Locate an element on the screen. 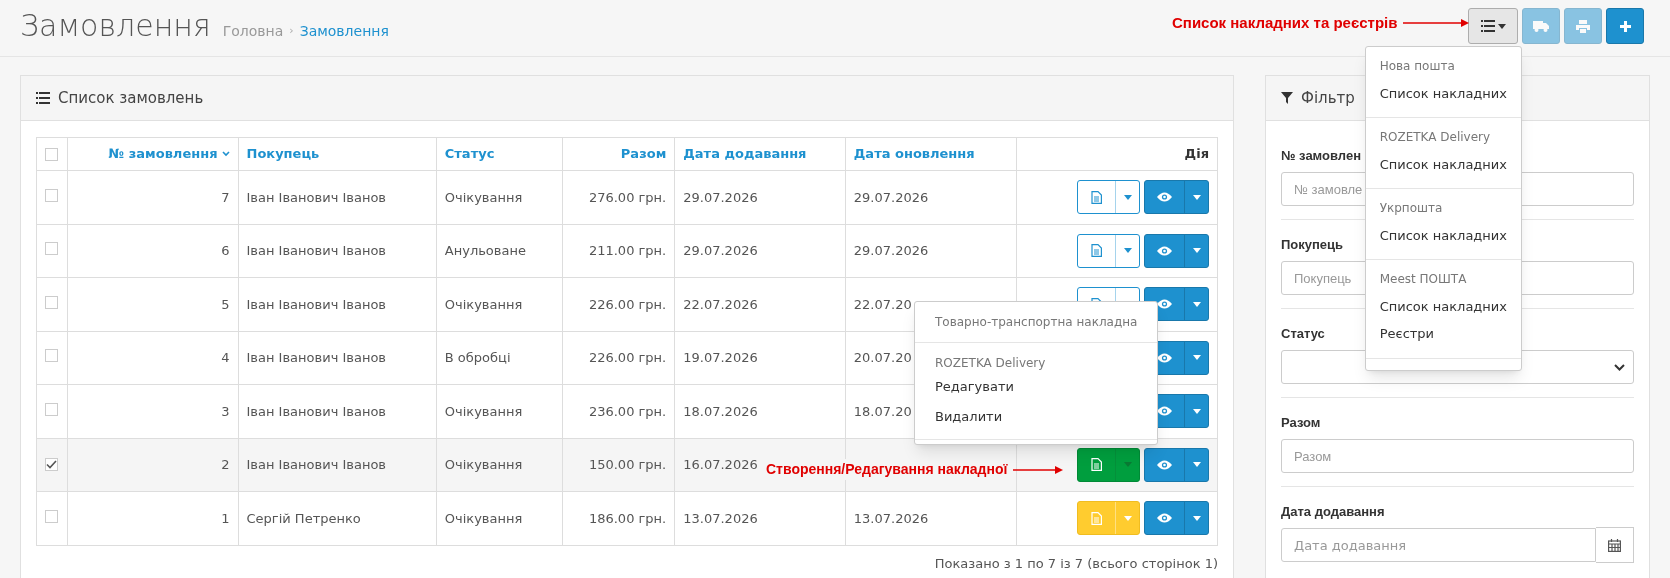  page-title: Замовлення is located at coordinates (115, 26).